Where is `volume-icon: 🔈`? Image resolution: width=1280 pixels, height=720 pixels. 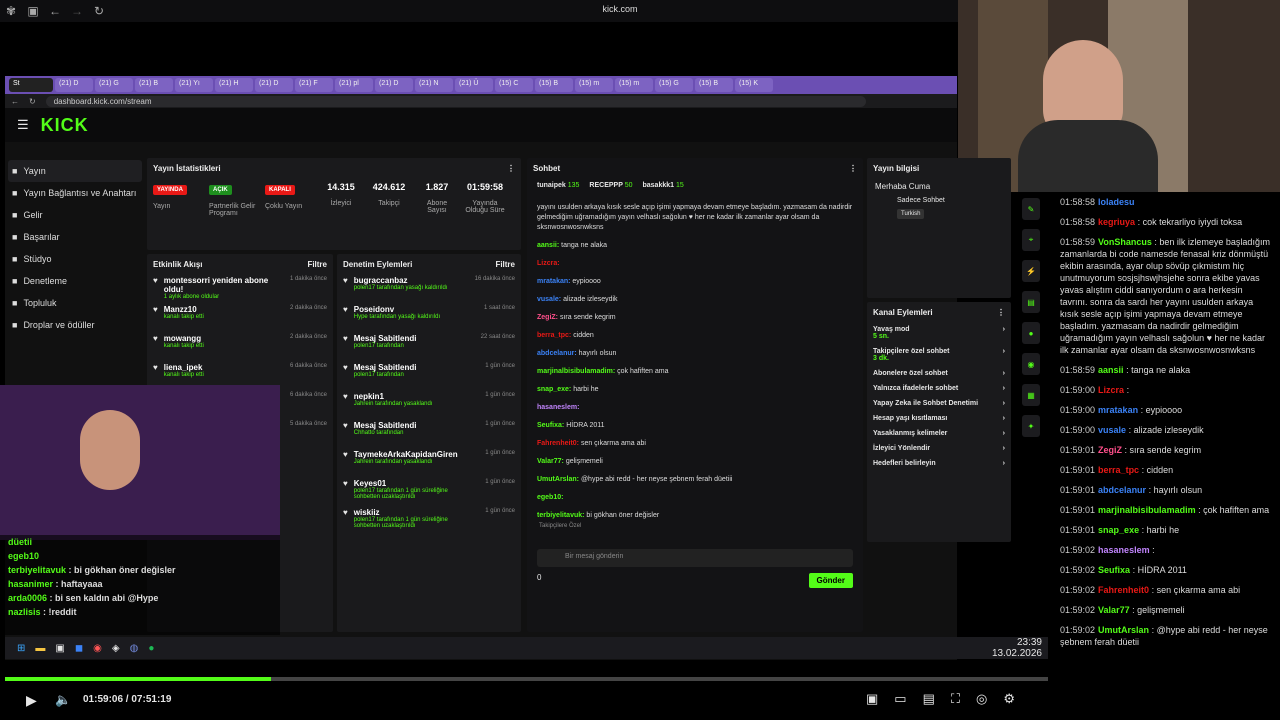
volume-icon: 🔈 is located at coordinates (63, 700).